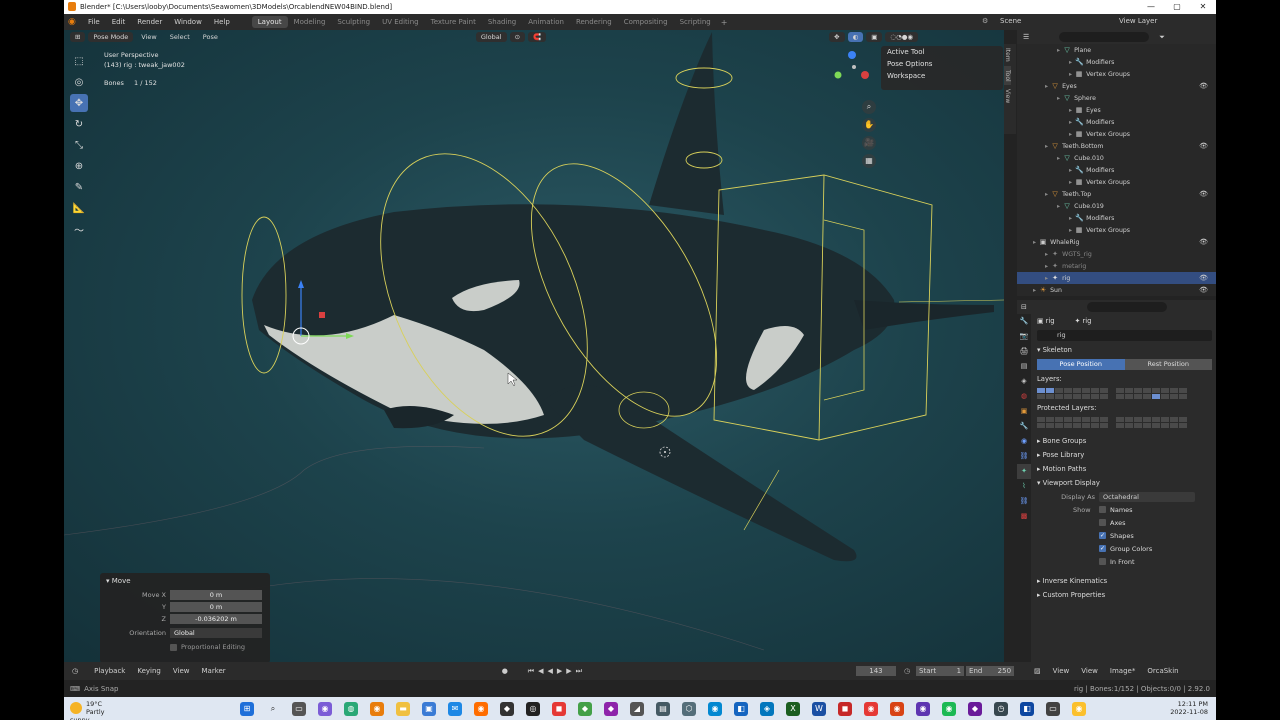 Image resolution: width=1280 pixels, height=720 pixels. What do you see at coordinates (869, 143) in the screenshot?
I see `camera-icon: 🎥` at bounding box center [869, 143].